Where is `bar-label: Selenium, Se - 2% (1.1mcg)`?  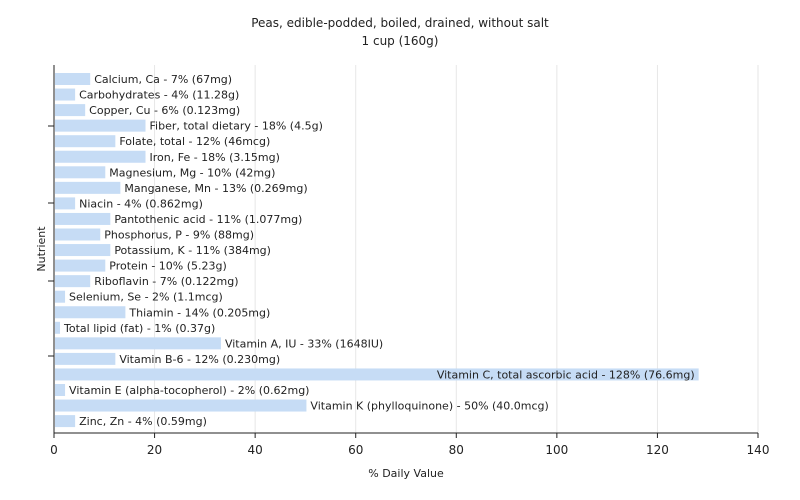 bar-label: Selenium, Se - 2% (1.1mcg) is located at coordinates (146, 297).